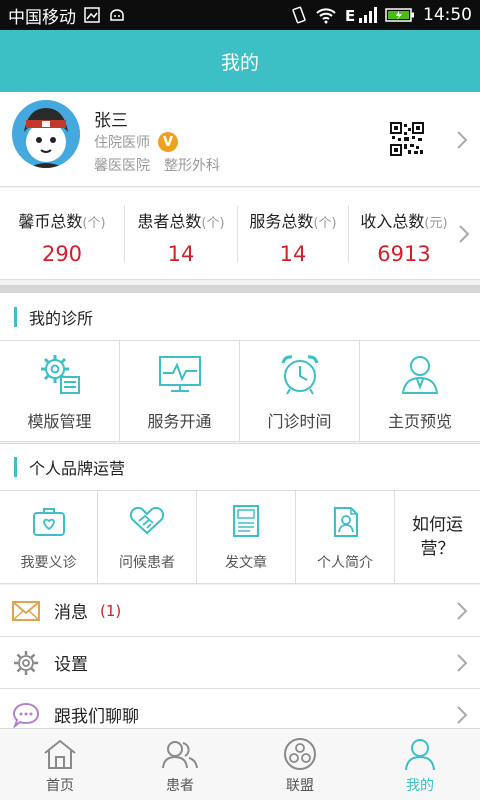  I want to click on nav-home: 首页, so click(60, 764).